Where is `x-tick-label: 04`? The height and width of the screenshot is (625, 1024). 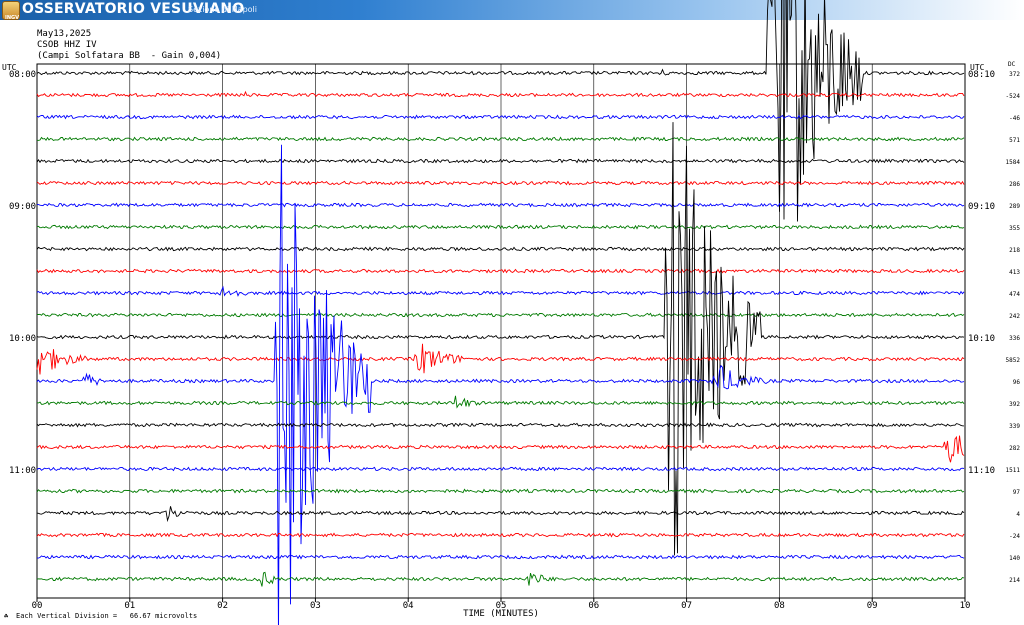
x-tick-label: 04 is located at coordinates (408, 606).